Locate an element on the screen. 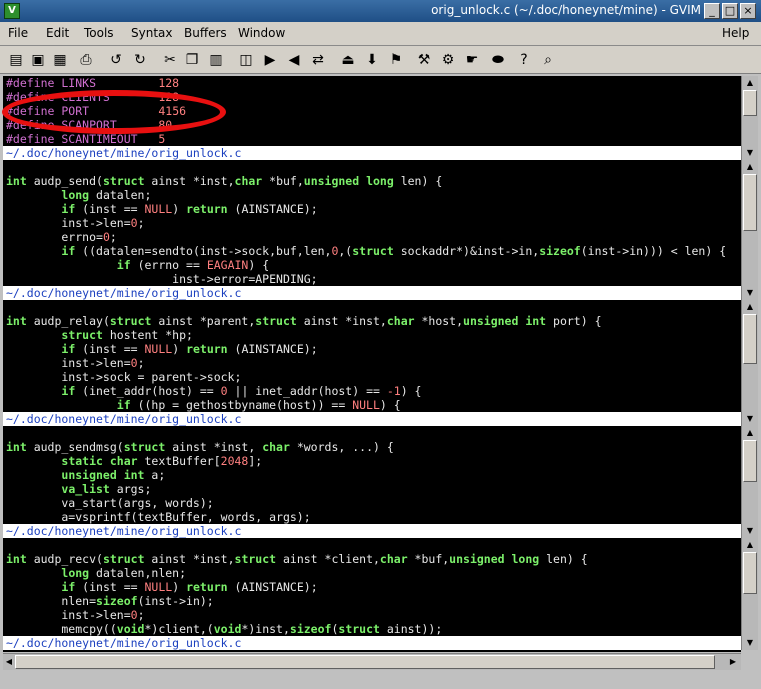 This screenshot has height=689, width=761. find-prev-icon: ◀ is located at coordinates (294, 60).